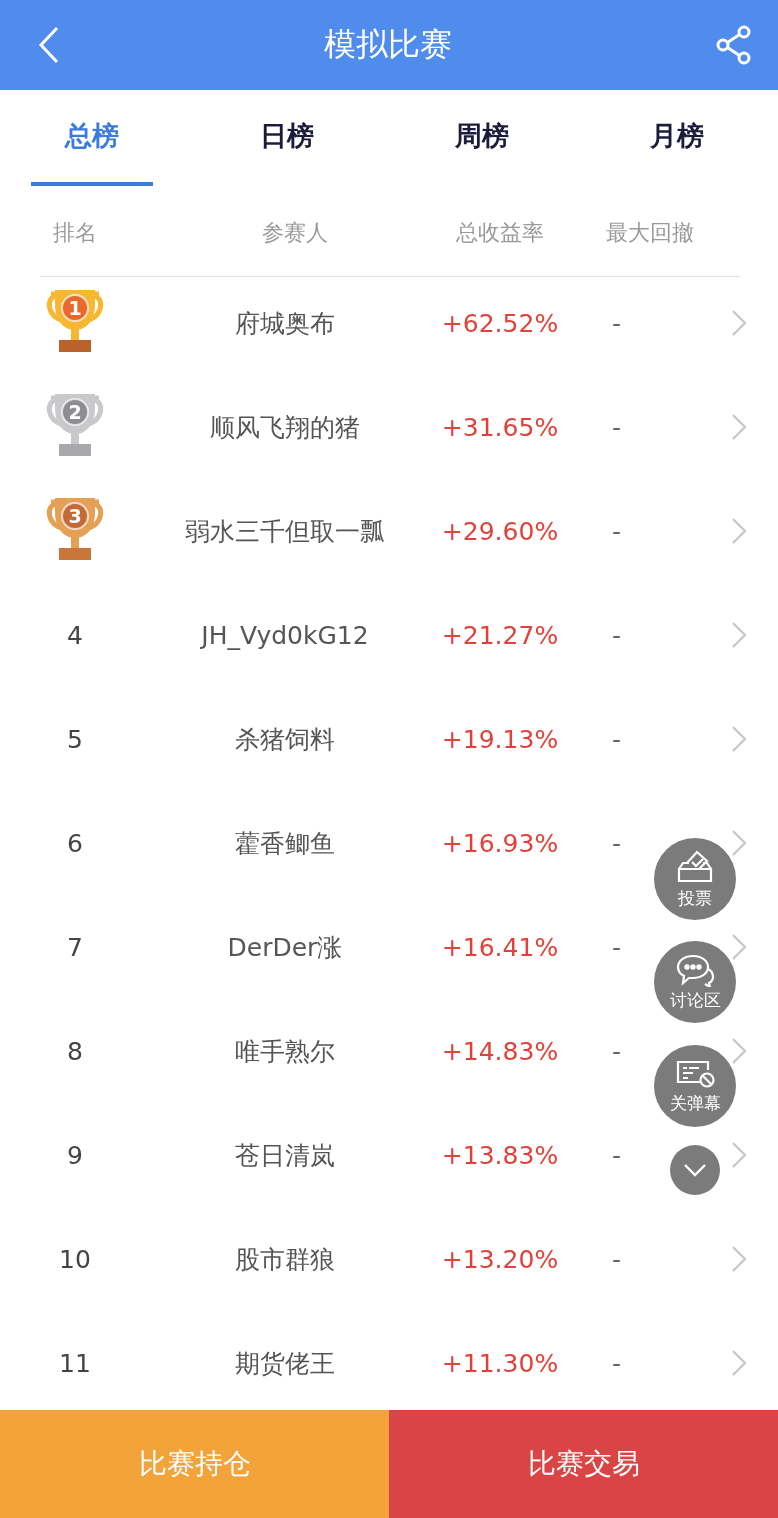 The height and width of the screenshot is (1518, 778). Describe the element at coordinates (500, 1363) in the screenshot. I see `return-rate: +11.30%` at that location.